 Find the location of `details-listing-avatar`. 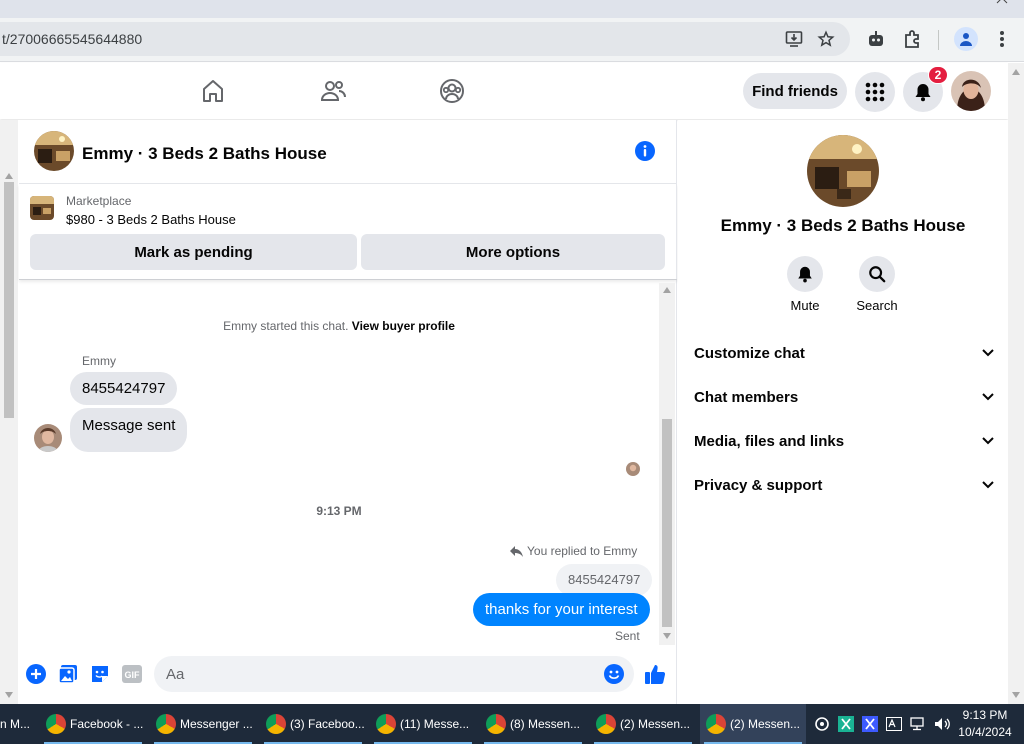

details-listing-avatar is located at coordinates (843, 171).